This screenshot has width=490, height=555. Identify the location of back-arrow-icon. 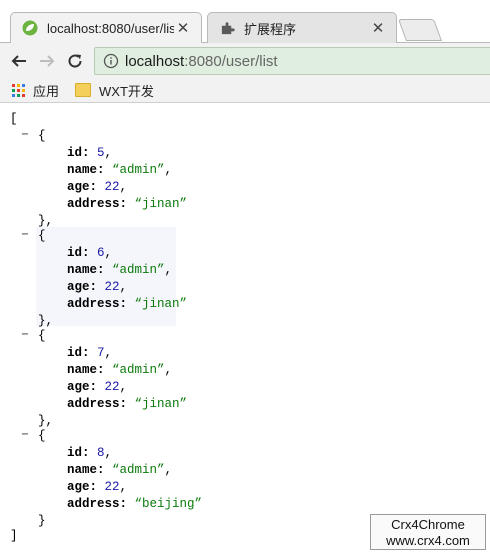
(19, 61).